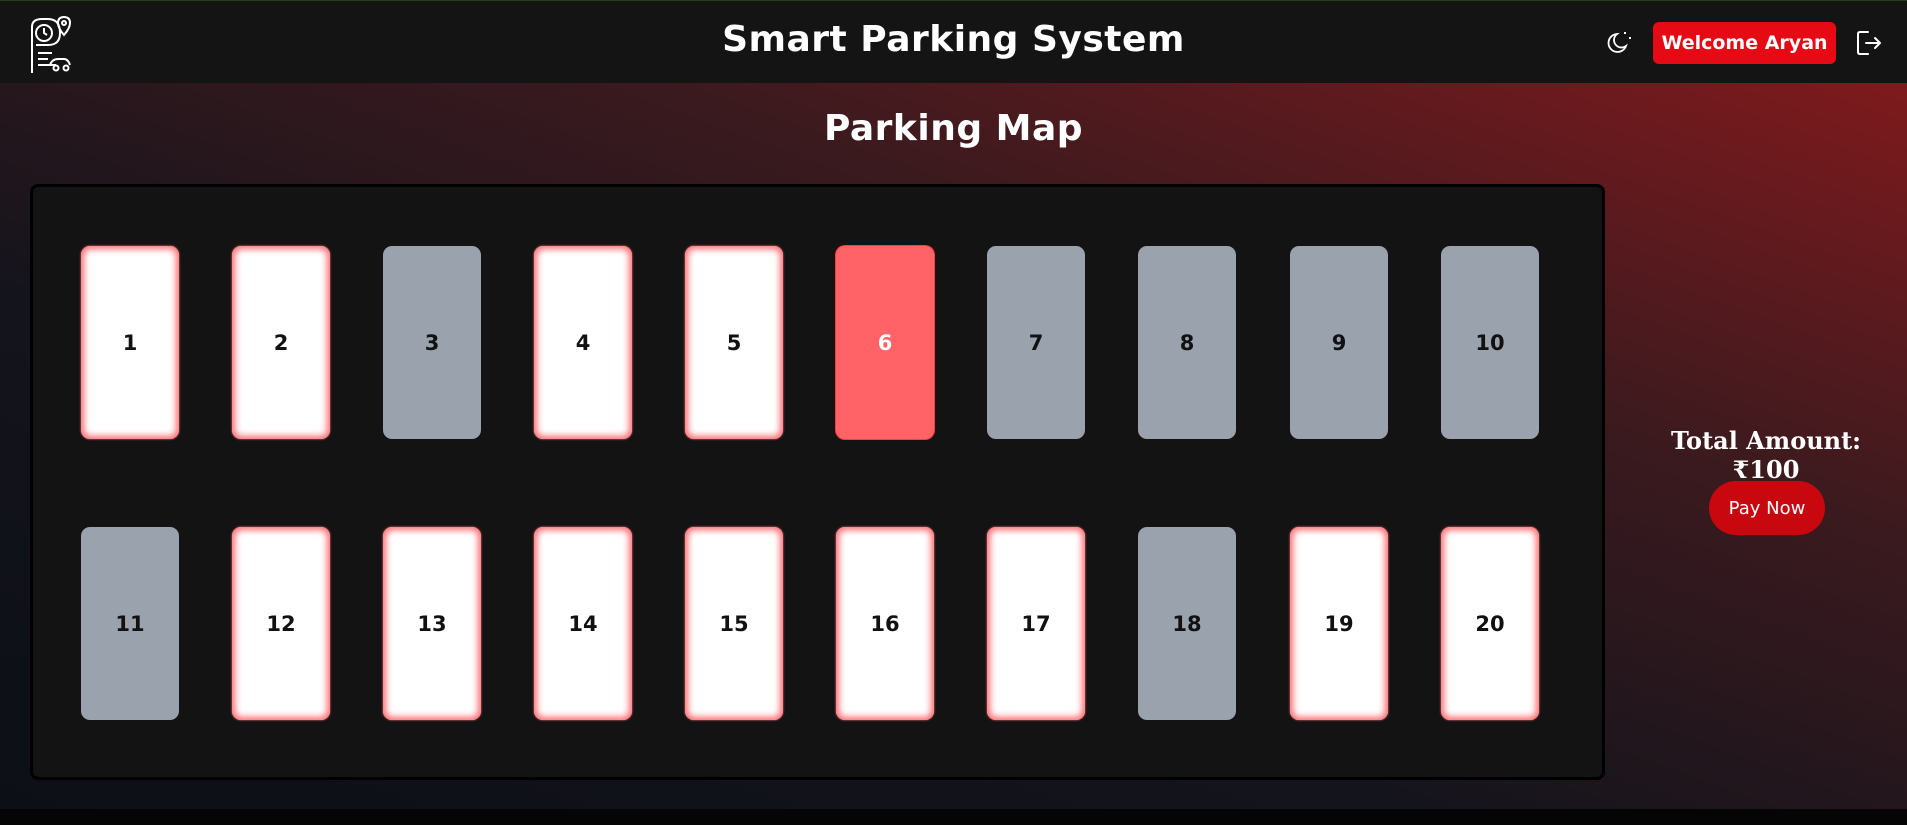 Image resolution: width=1907 pixels, height=825 pixels. What do you see at coordinates (1036, 623) in the screenshot?
I see `parking-slot-17: 17` at bounding box center [1036, 623].